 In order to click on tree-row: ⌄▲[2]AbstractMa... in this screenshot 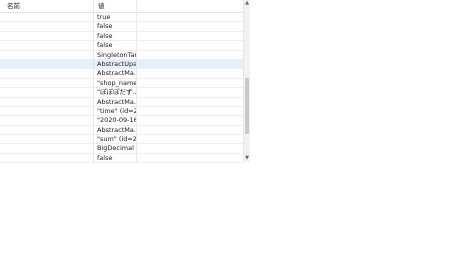, I will do `click(121, 130)`.